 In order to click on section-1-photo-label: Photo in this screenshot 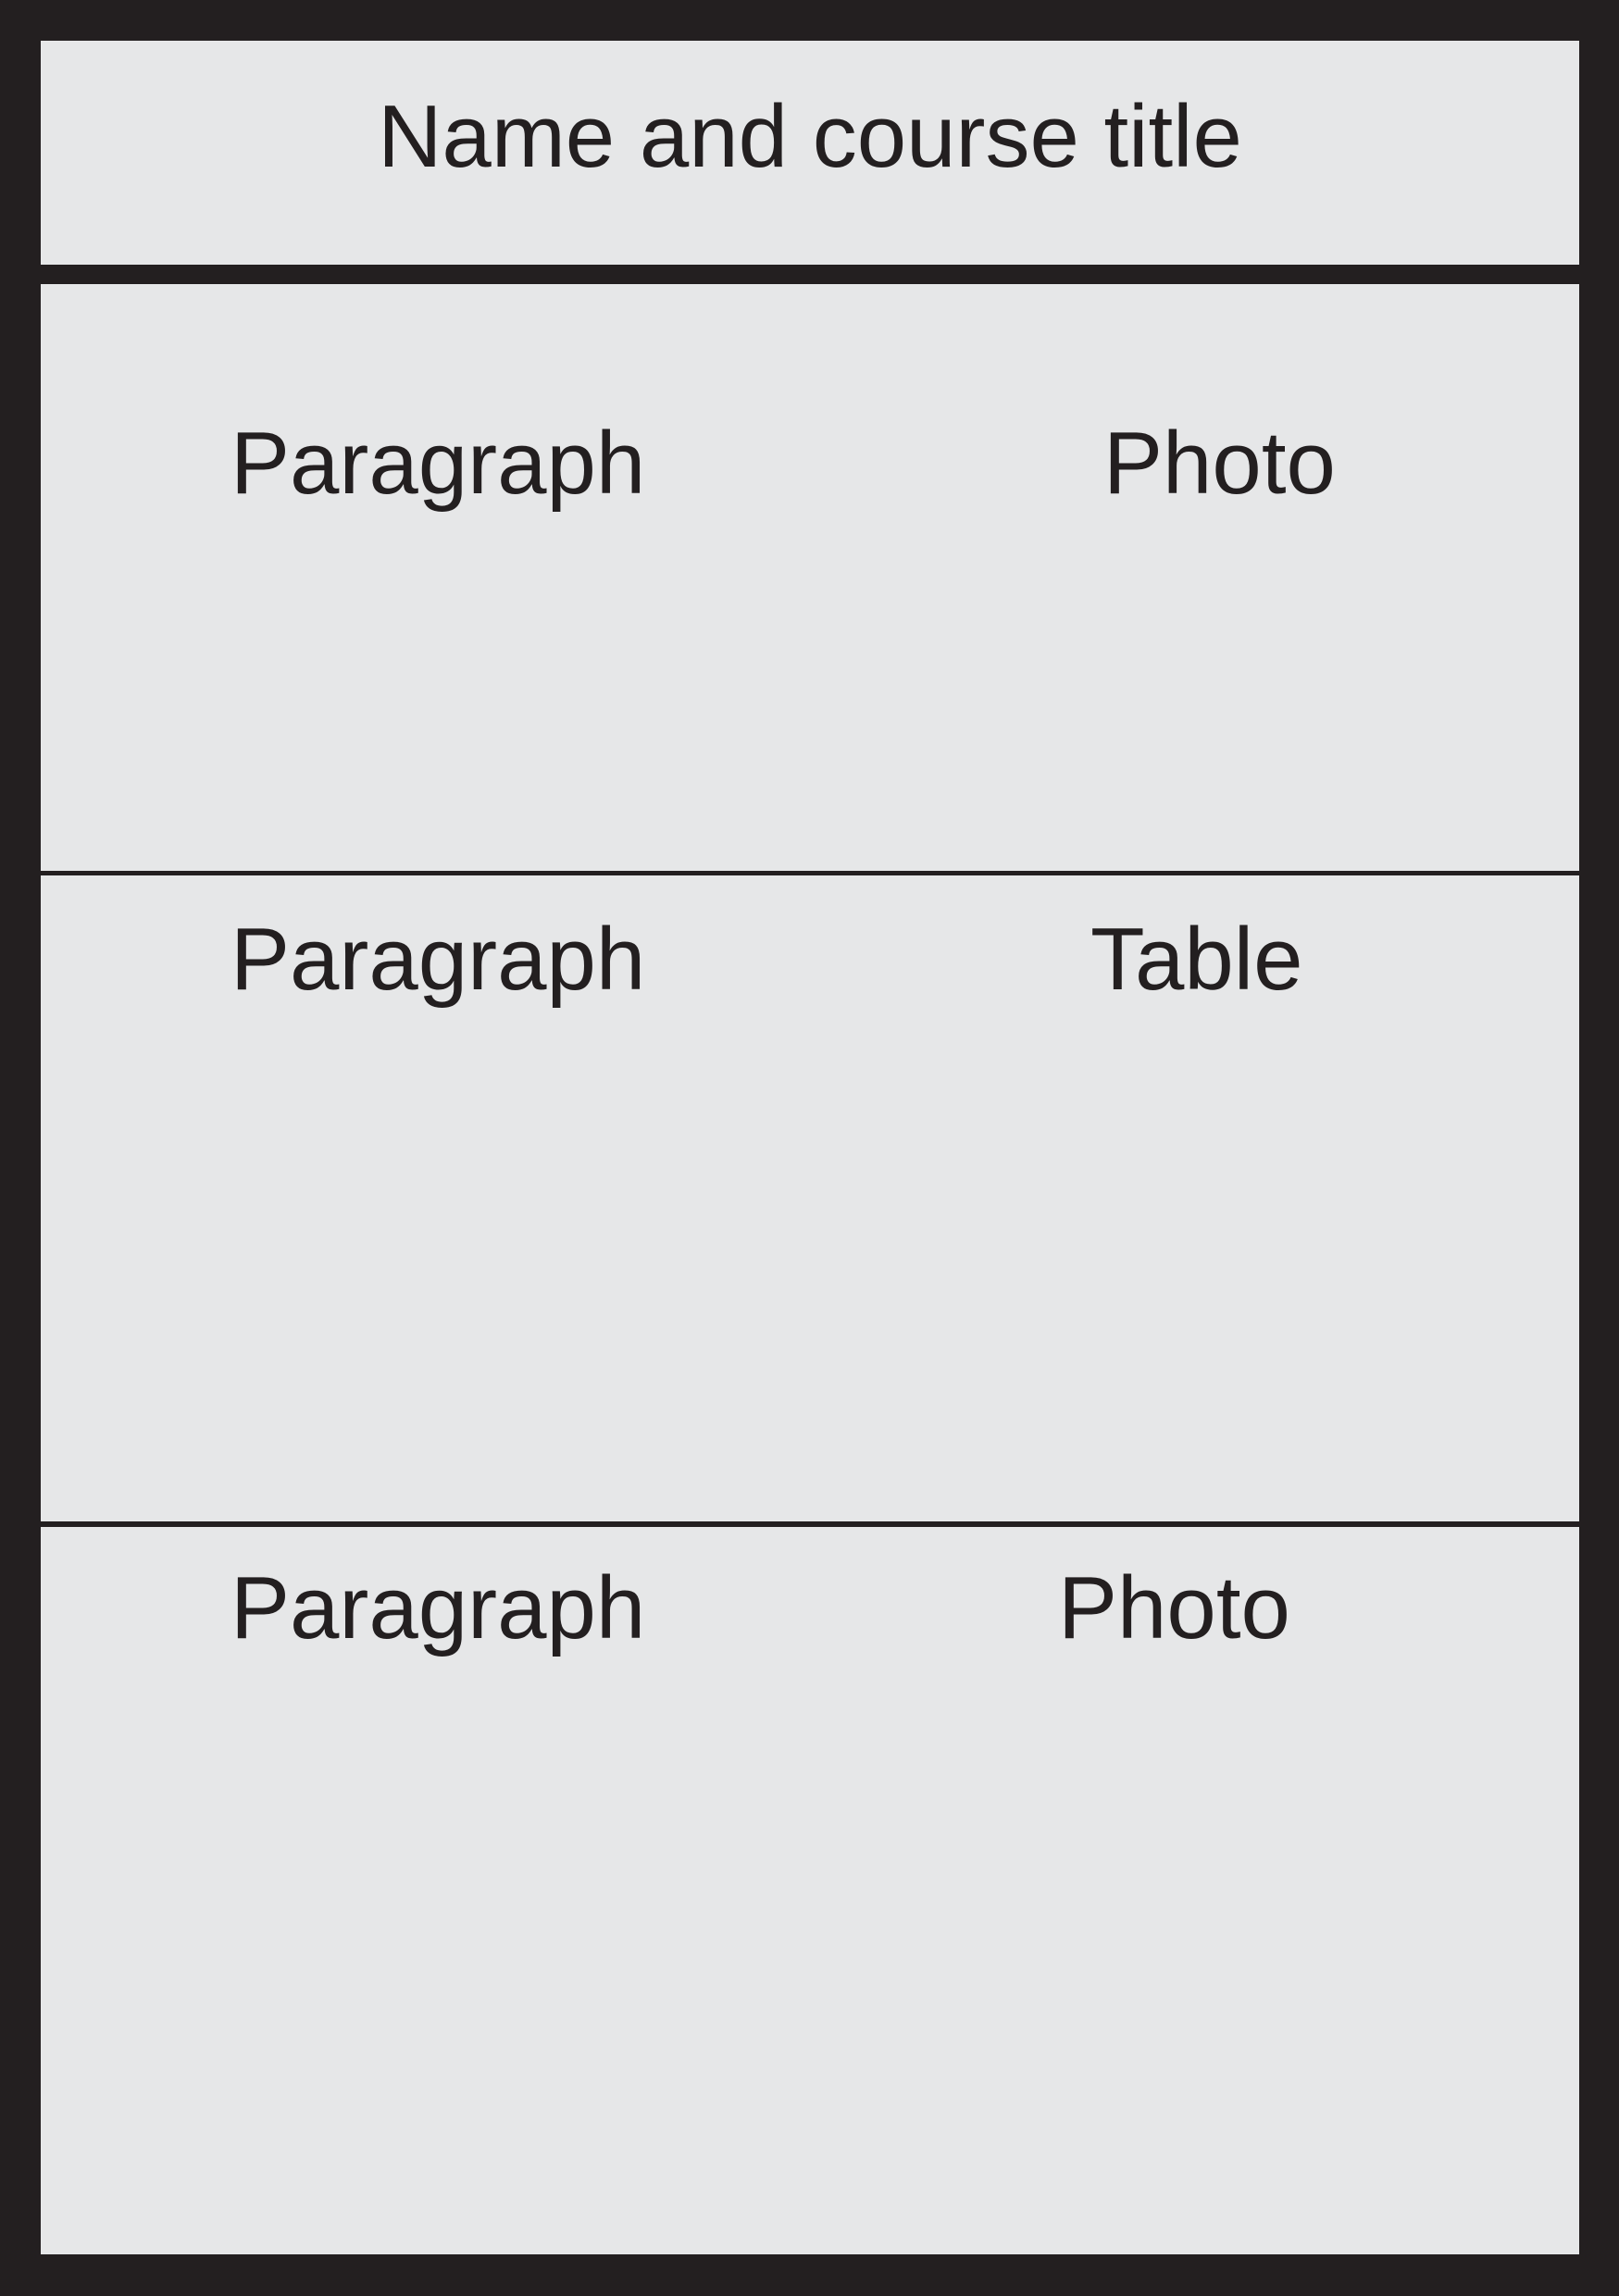, I will do `click(1220, 464)`.